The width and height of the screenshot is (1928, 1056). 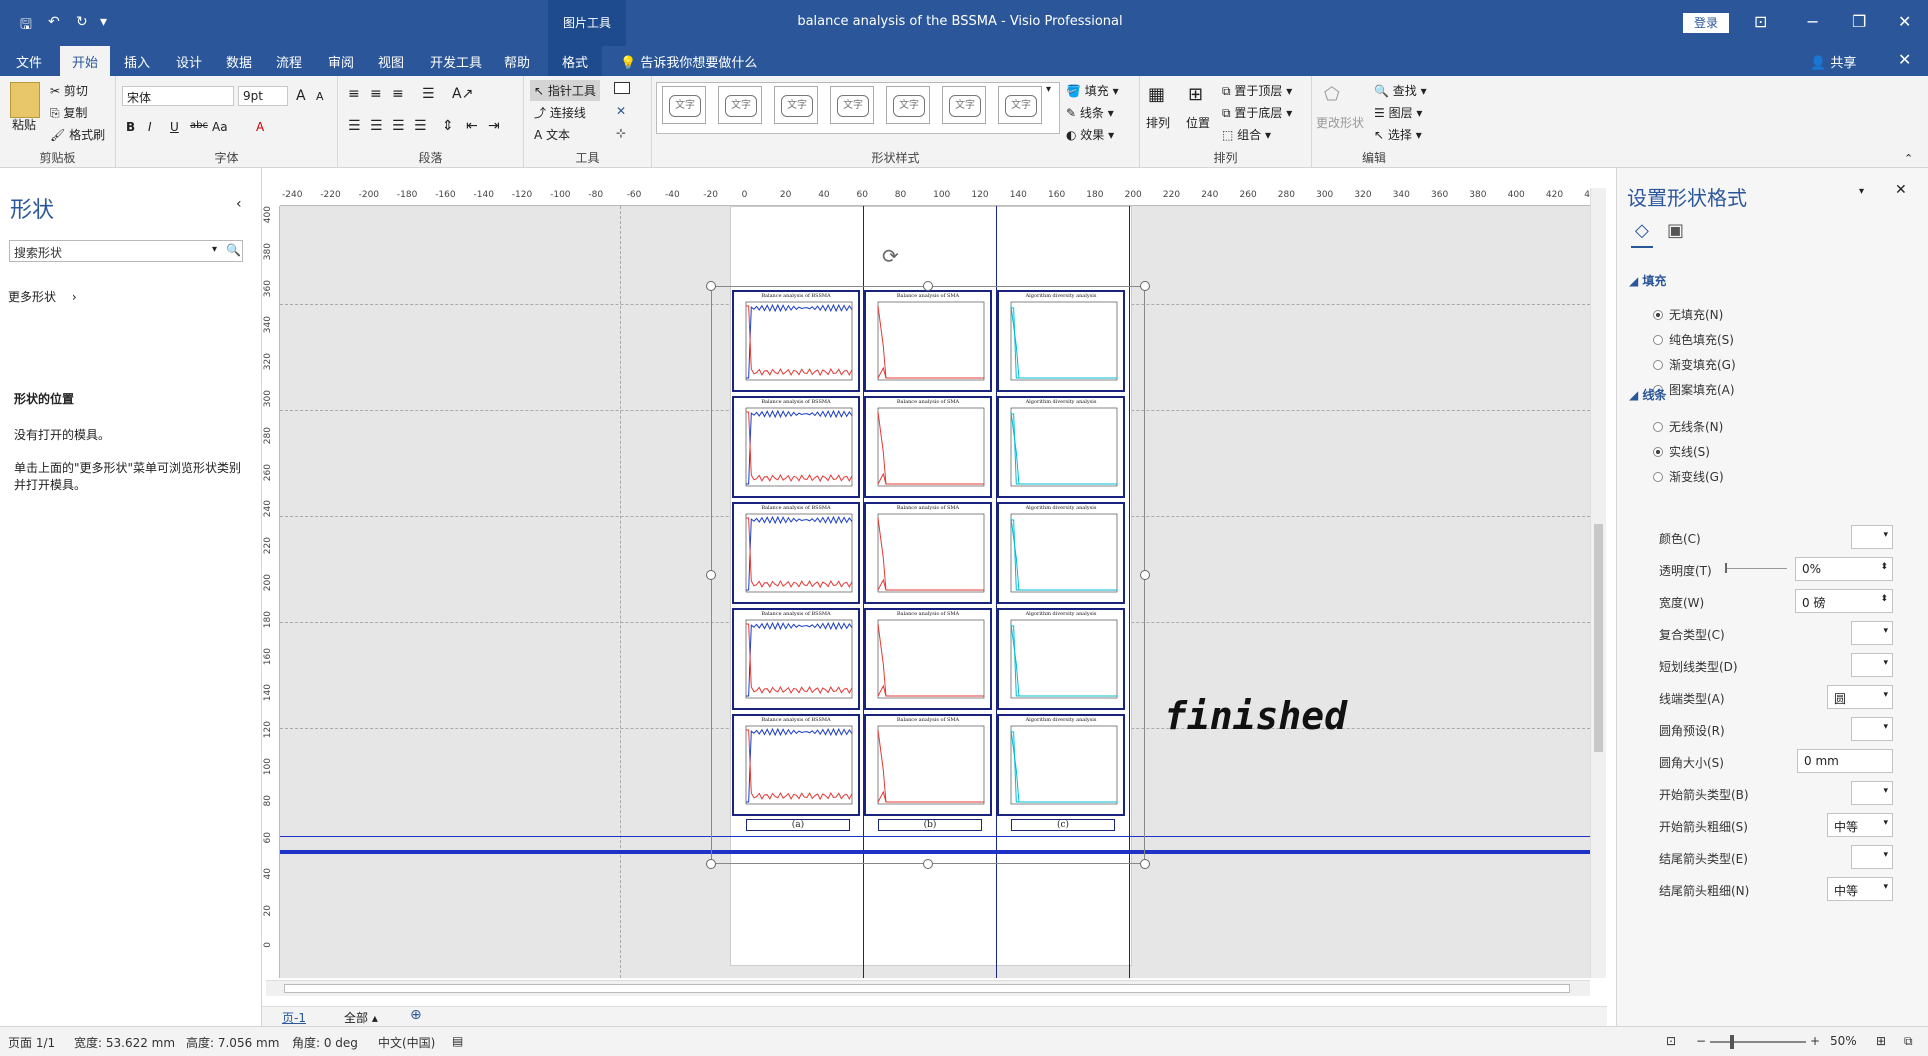 What do you see at coordinates (1647, 394) in the screenshot?
I see `line-section-header: ◢ 线条` at bounding box center [1647, 394].